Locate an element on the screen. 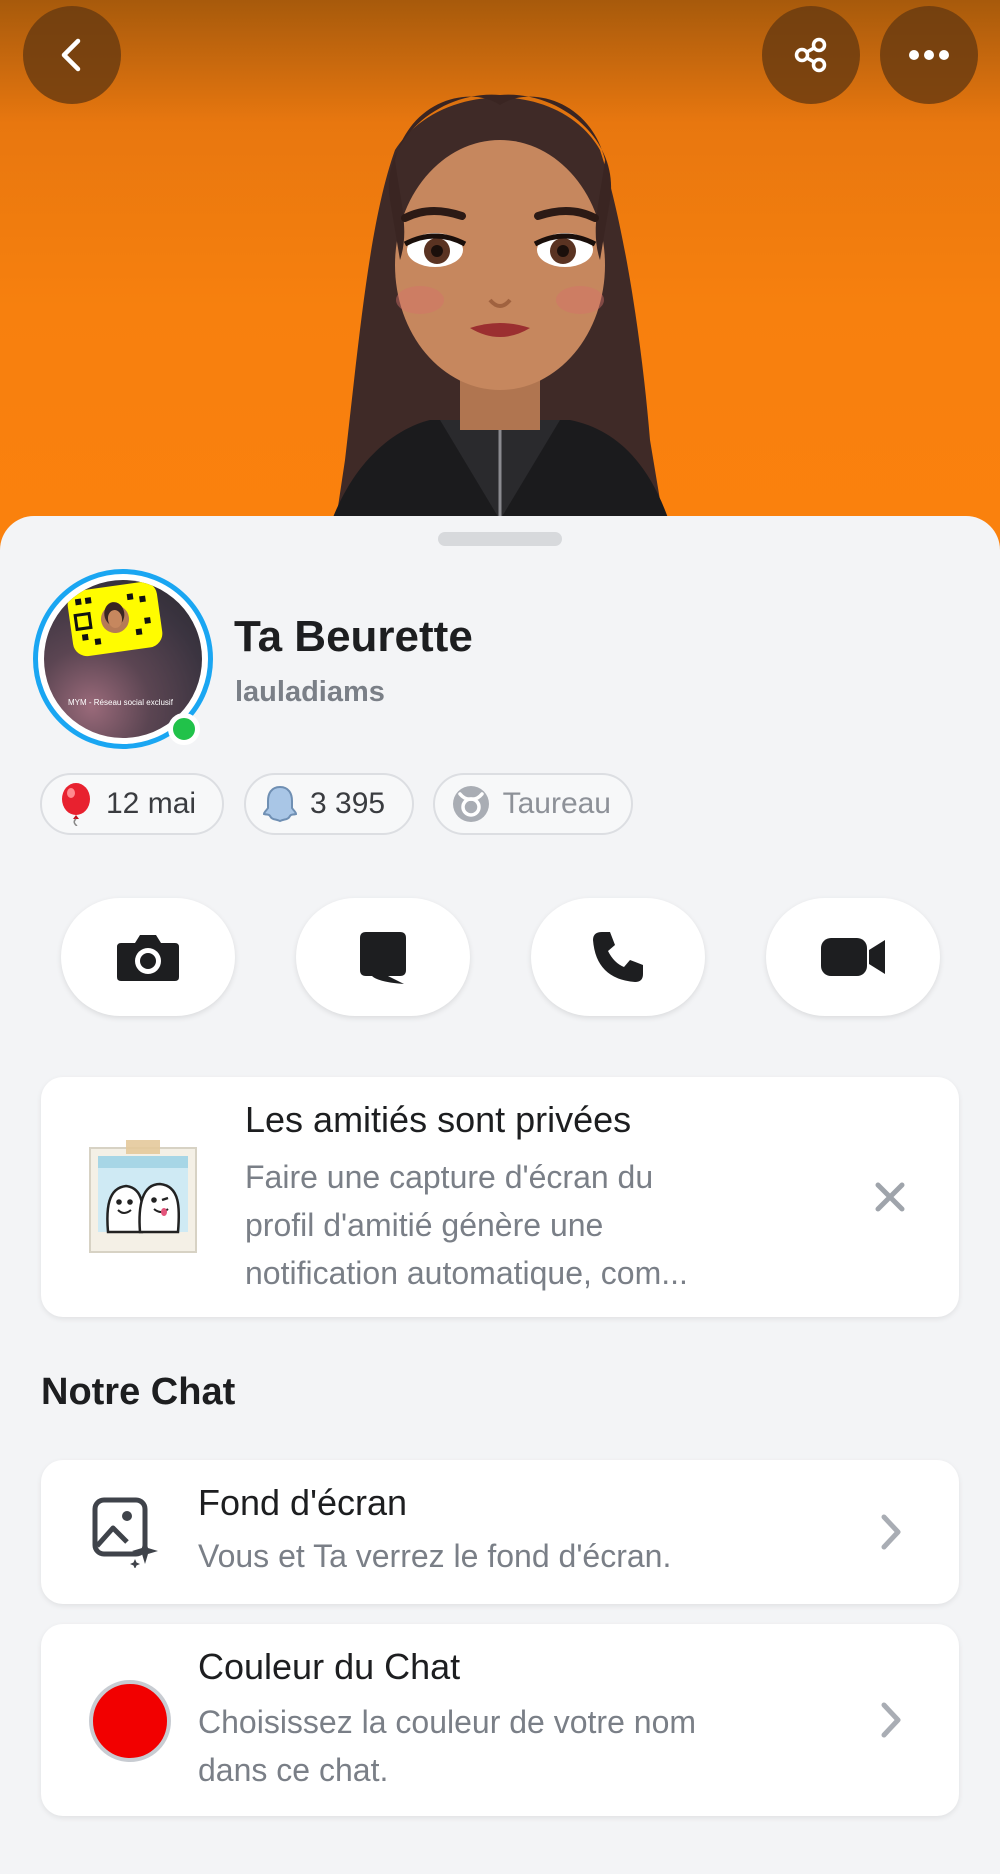  chat-icon is located at coordinates (383, 958).